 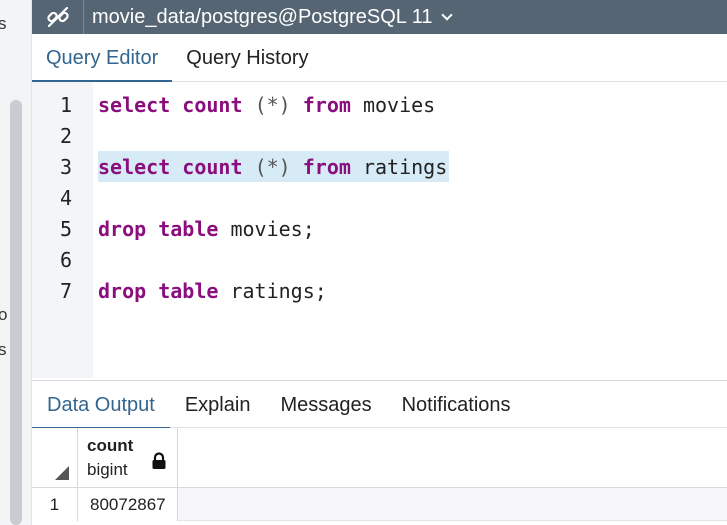 I want to click on sidebar-scrollbar, so click(x=16, y=312).